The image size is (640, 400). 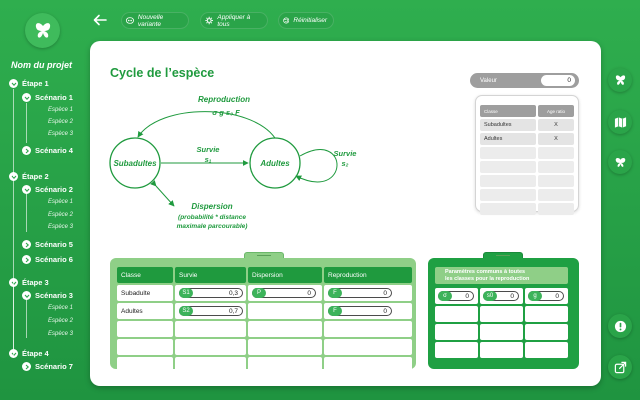 I want to click on alert-button, so click(x=620, y=326).